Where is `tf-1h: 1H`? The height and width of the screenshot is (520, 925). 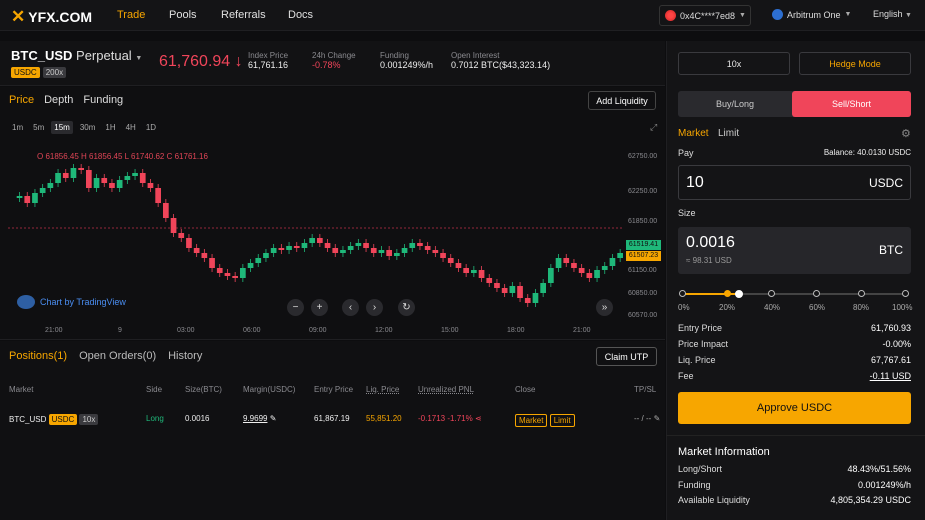 tf-1h: 1H is located at coordinates (110, 127).